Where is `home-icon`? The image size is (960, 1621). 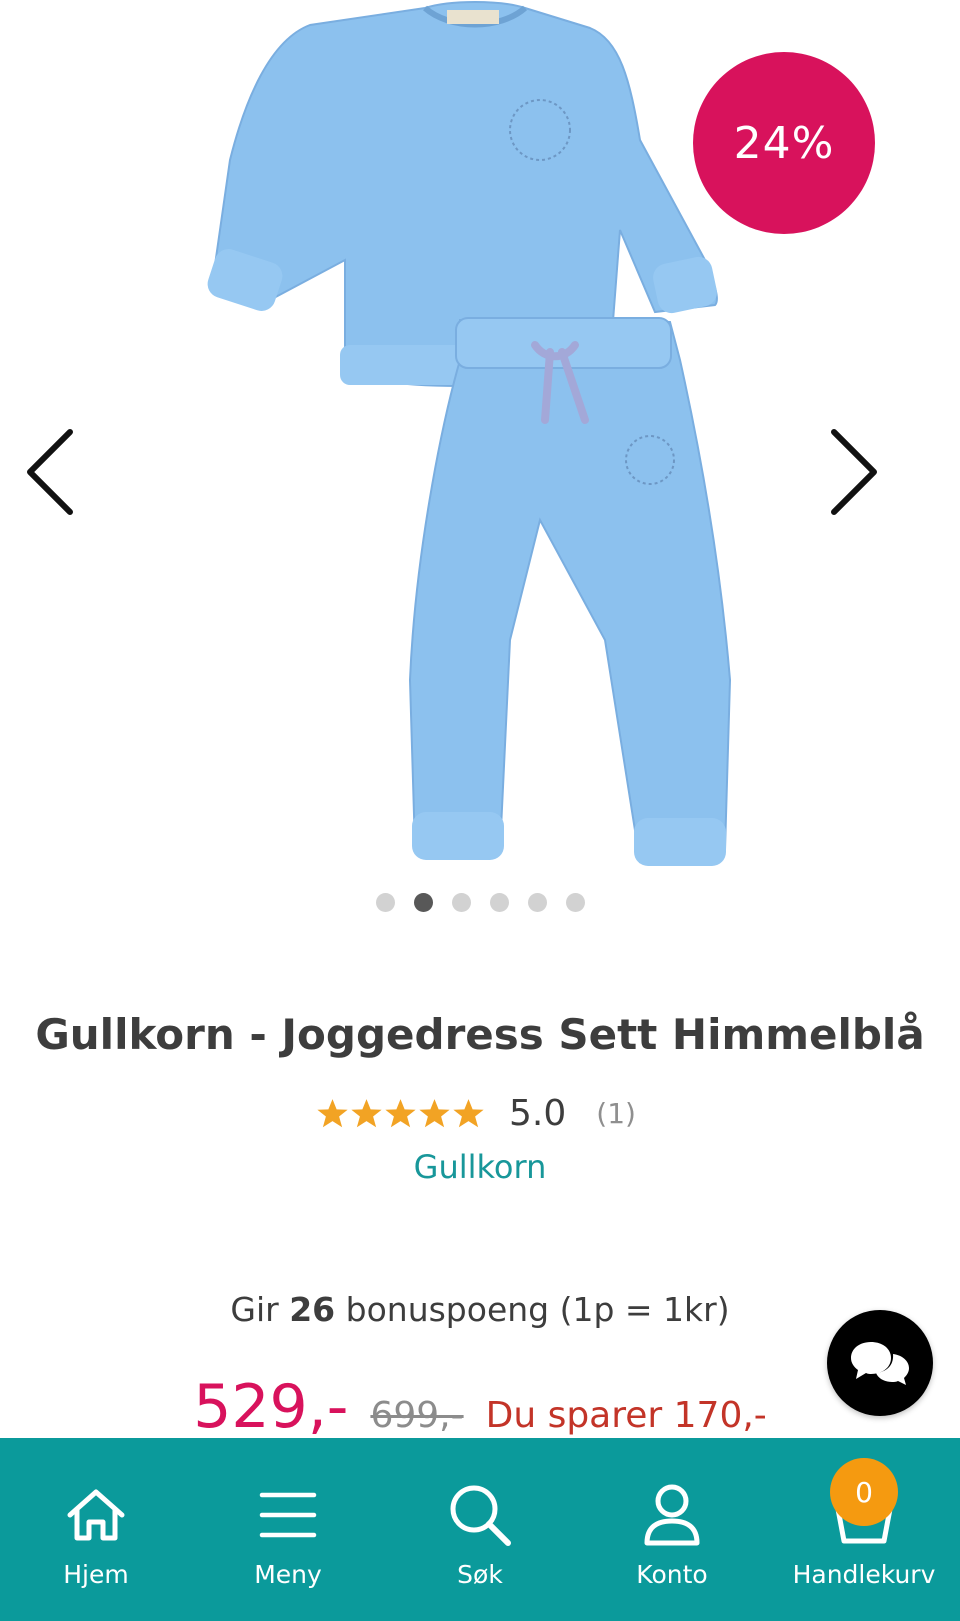 home-icon is located at coordinates (96, 1515).